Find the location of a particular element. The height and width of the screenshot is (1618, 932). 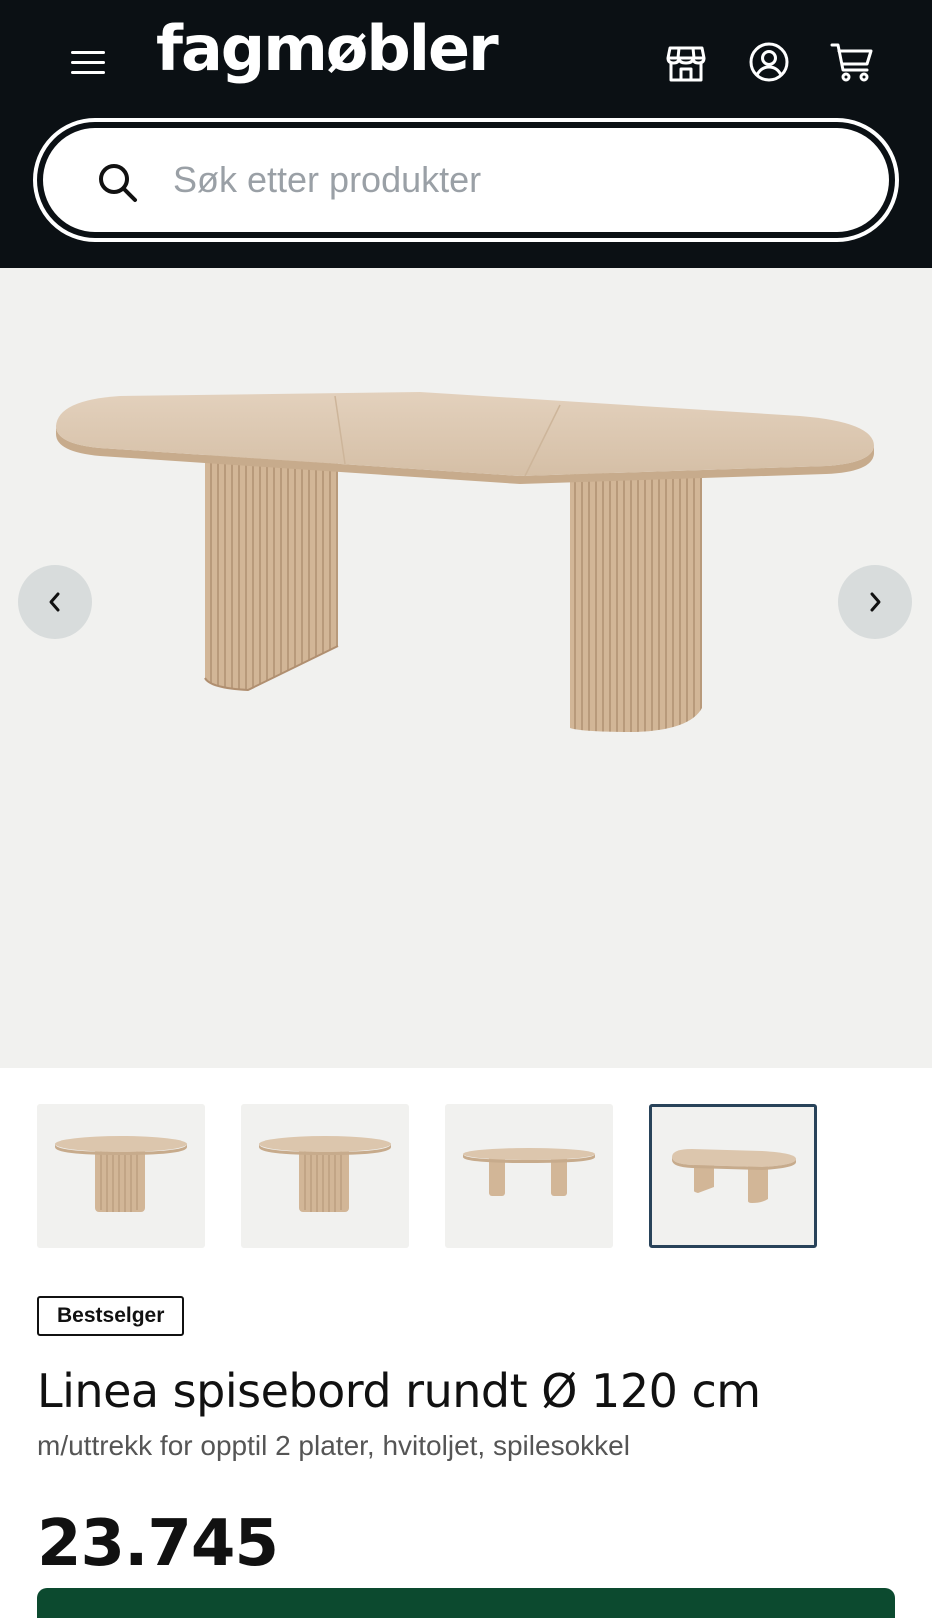

menu-icon is located at coordinates (88, 62).